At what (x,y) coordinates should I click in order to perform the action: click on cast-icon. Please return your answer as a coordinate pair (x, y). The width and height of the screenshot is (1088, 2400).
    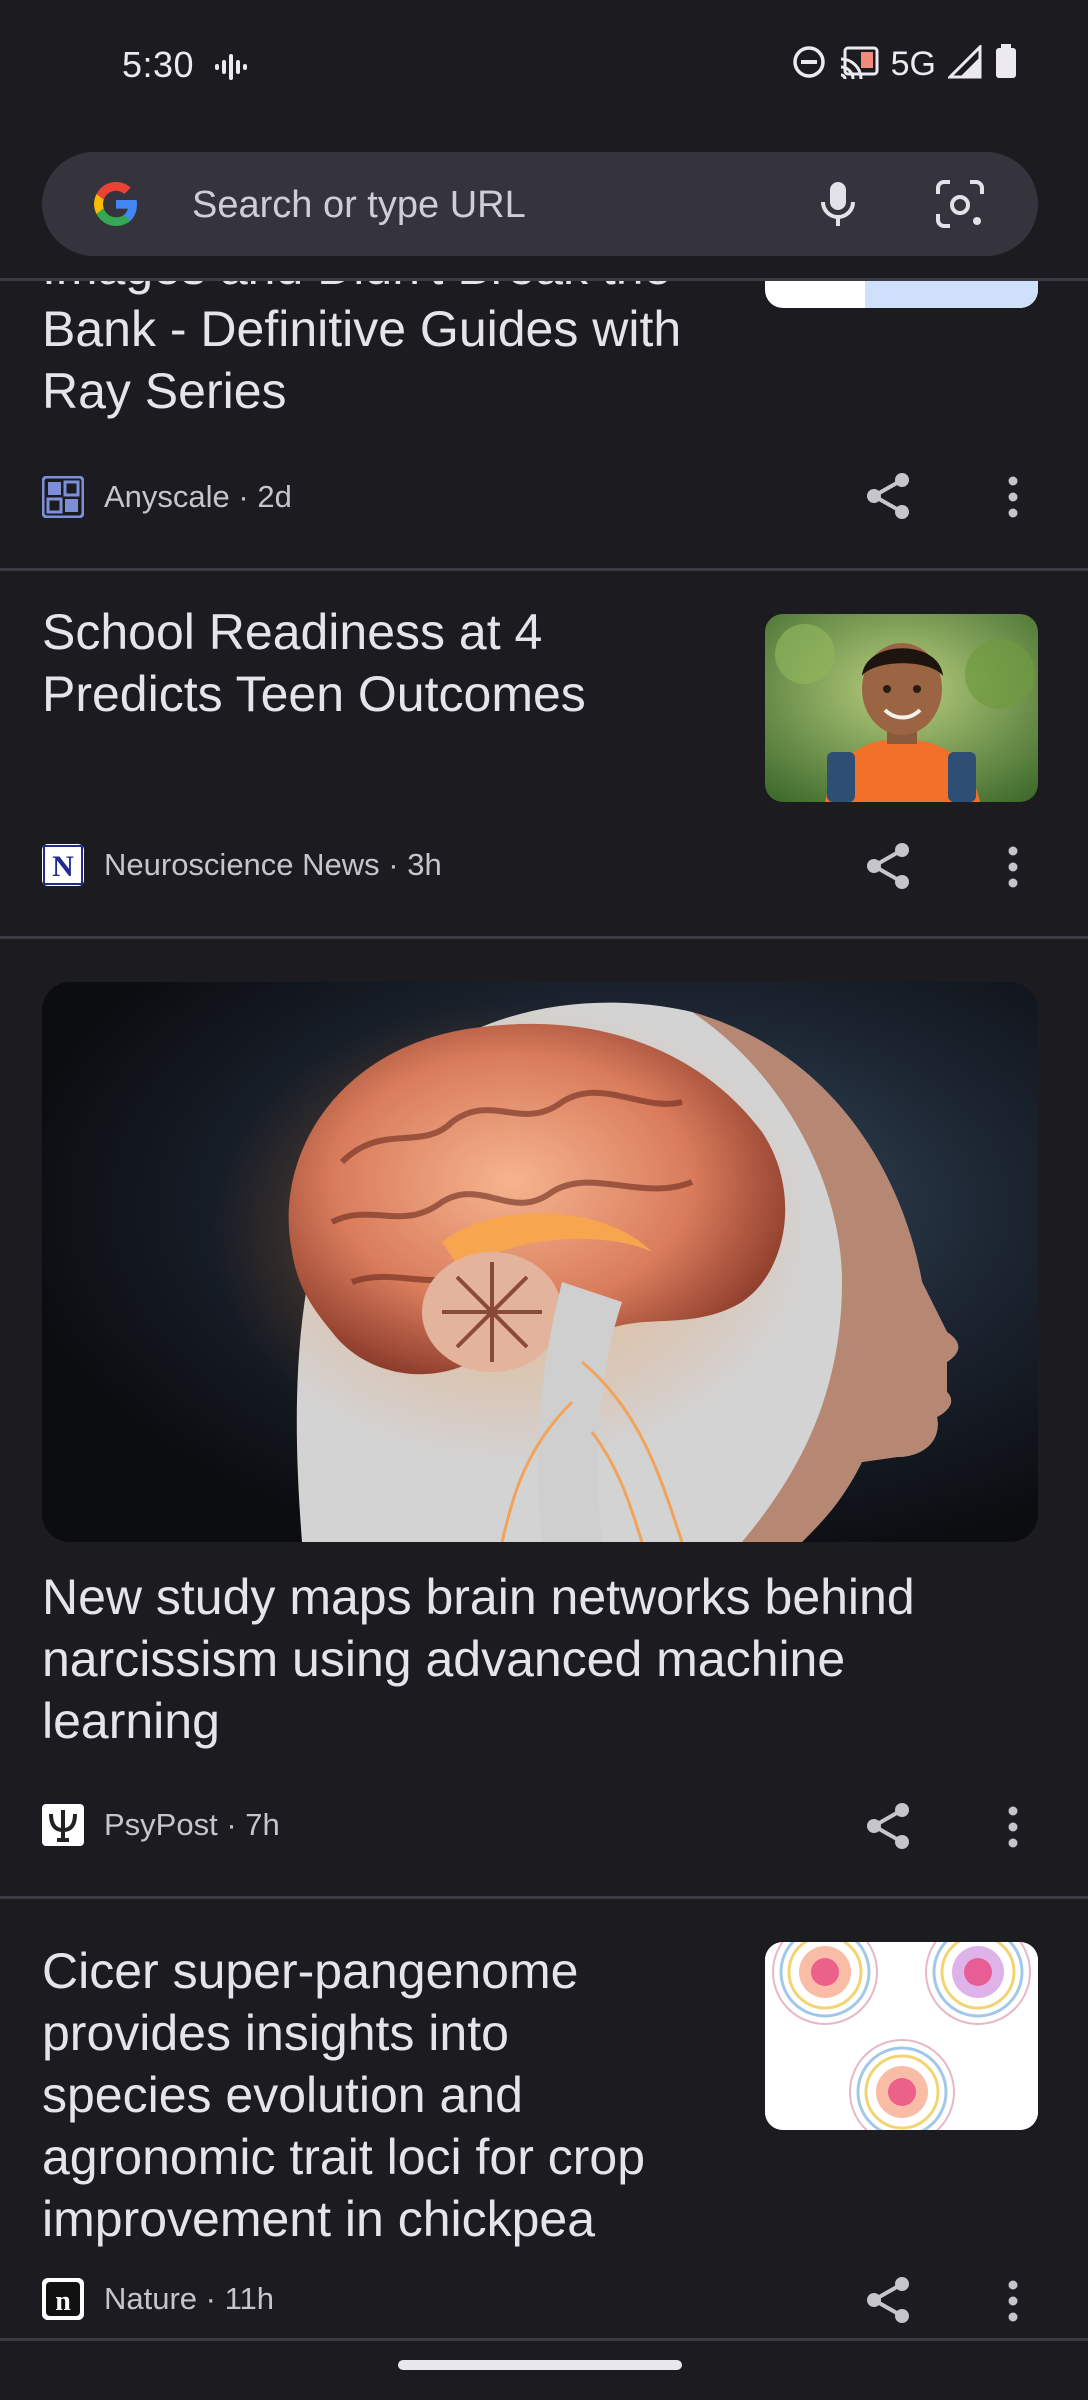
    Looking at the image, I should click on (859, 64).